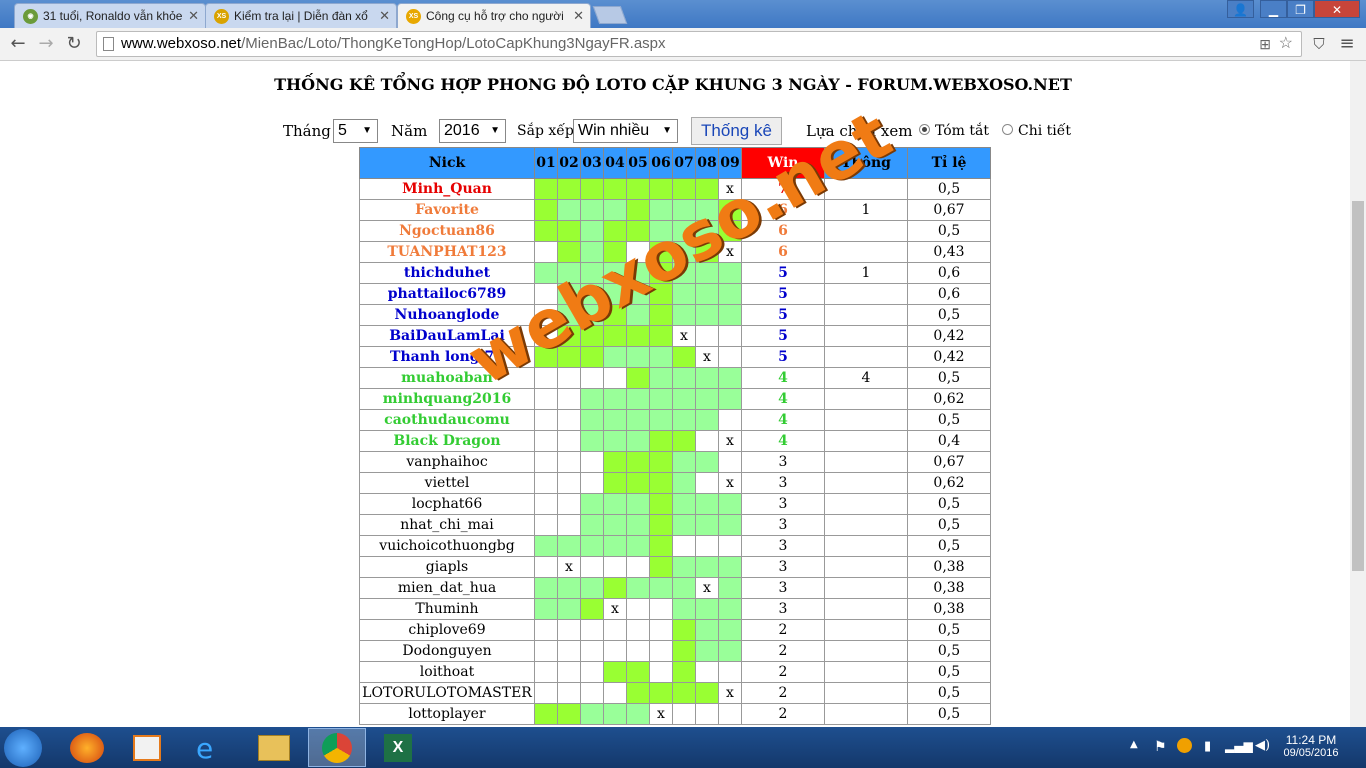 The width and height of the screenshot is (1366, 768). What do you see at coordinates (147, 748) in the screenshot?
I see `media-player-icon` at bounding box center [147, 748].